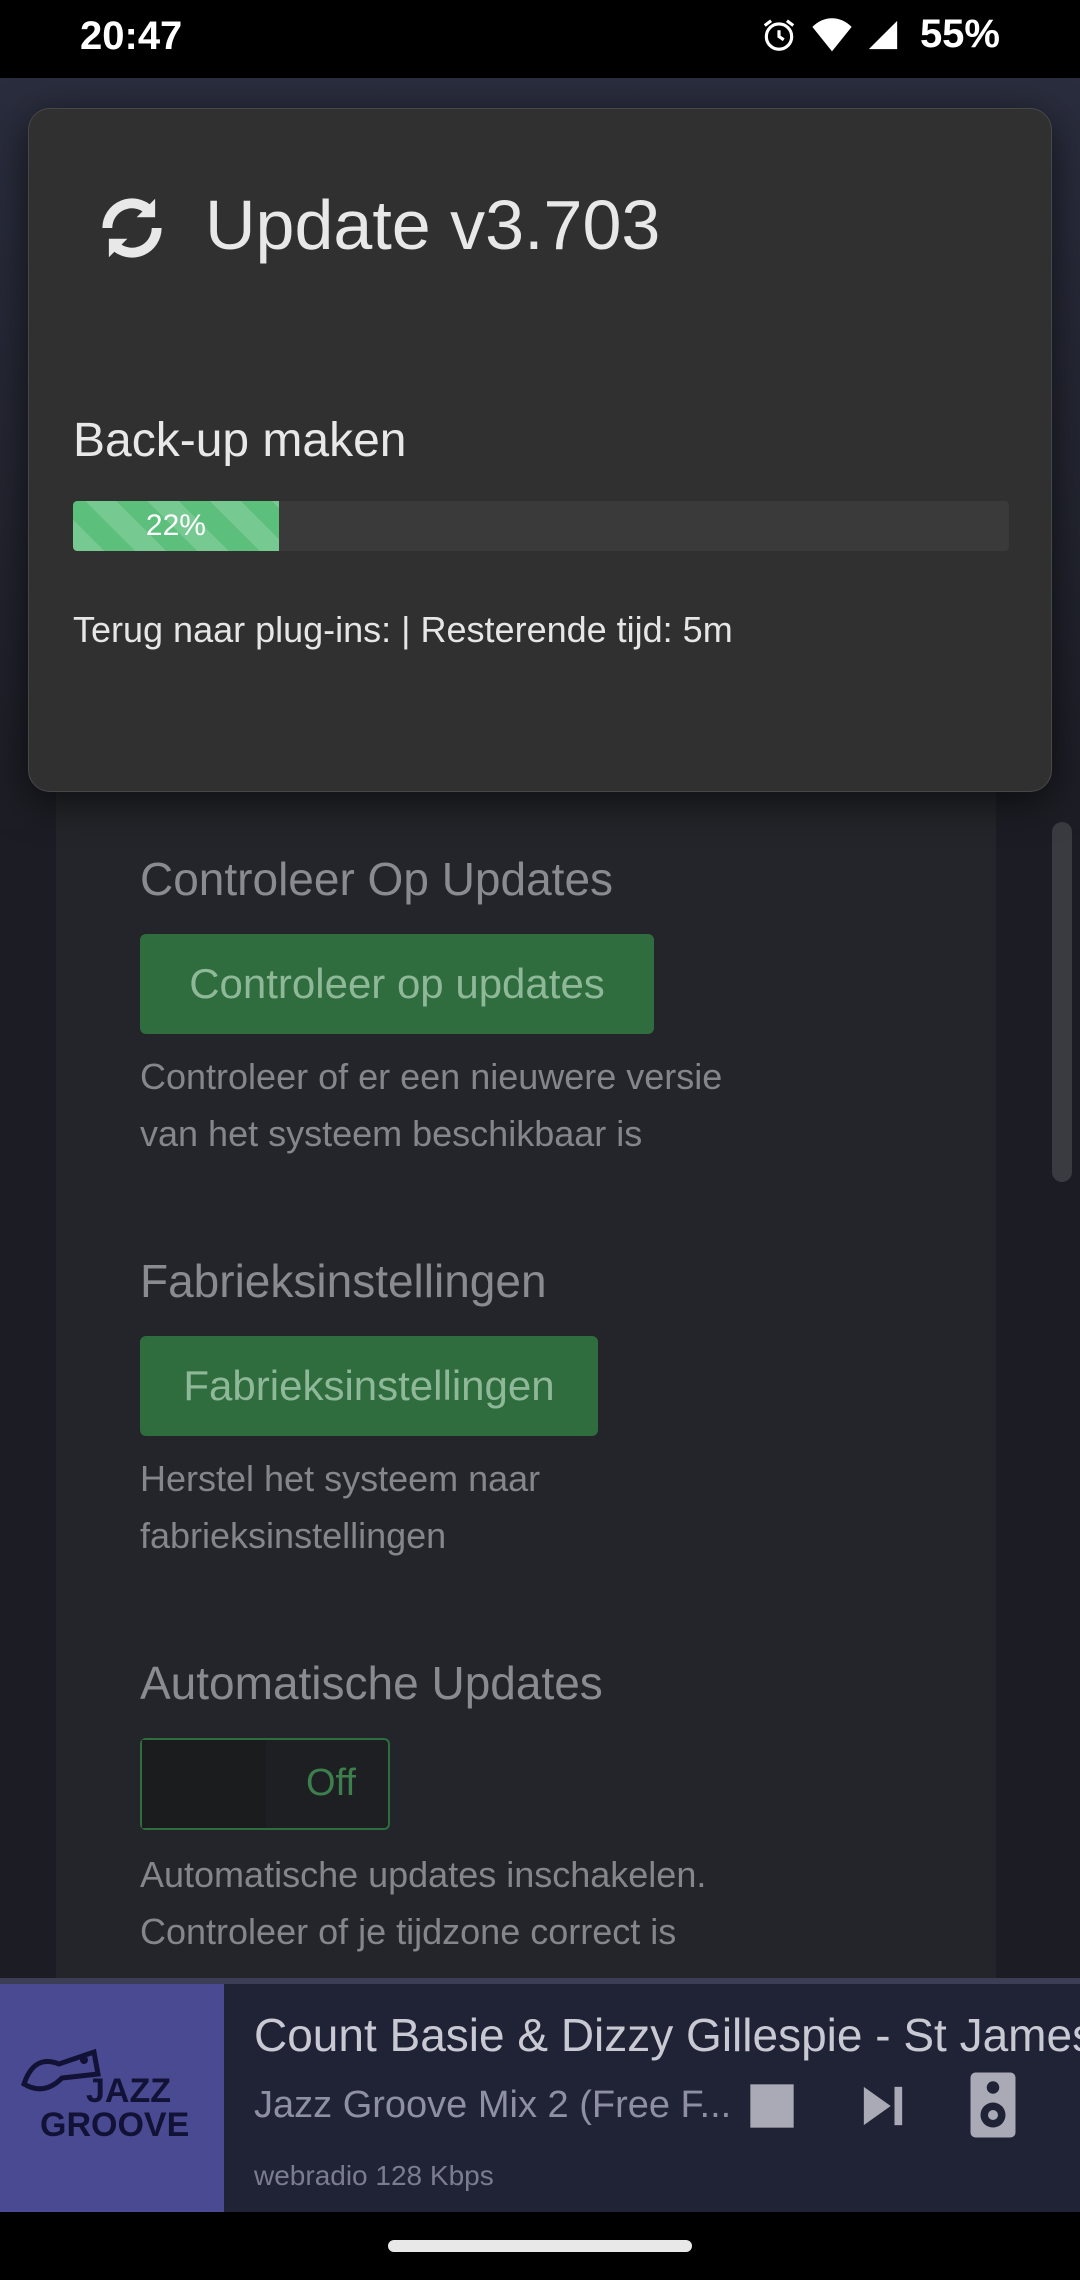  I want to click on signal-icon, so click(883, 34).